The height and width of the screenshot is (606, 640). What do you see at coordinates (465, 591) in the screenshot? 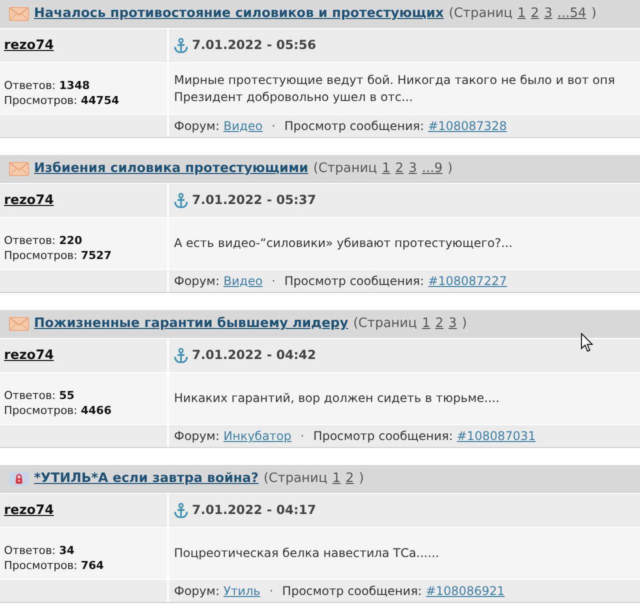
I see `message-number-link: #108086921` at bounding box center [465, 591].